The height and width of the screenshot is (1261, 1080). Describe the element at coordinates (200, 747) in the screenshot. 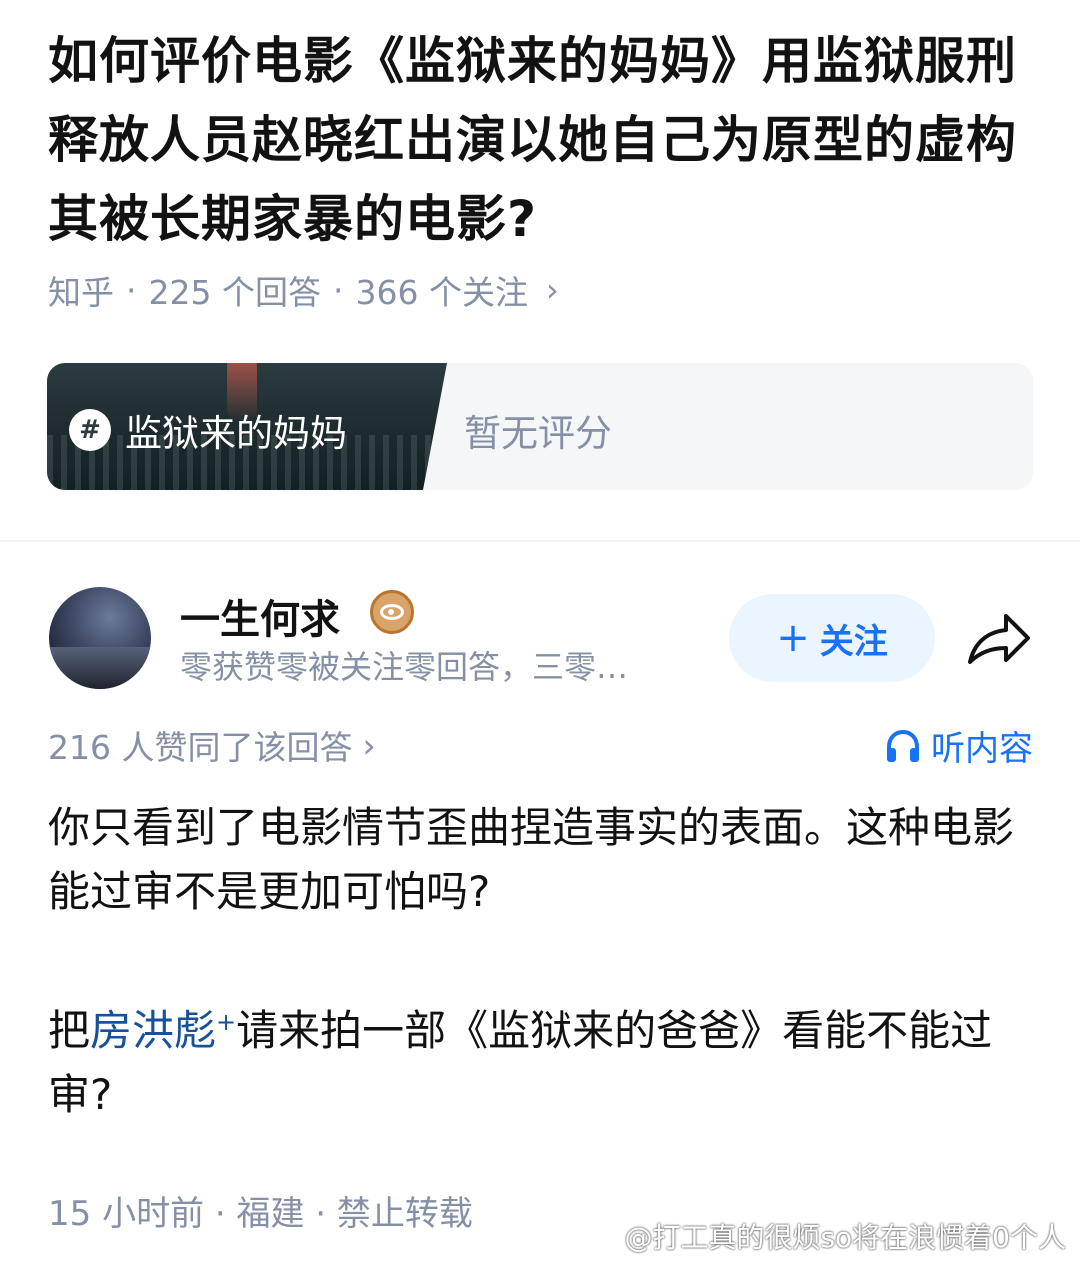

I see `vote-text: 216 人赞同了该回答` at that location.